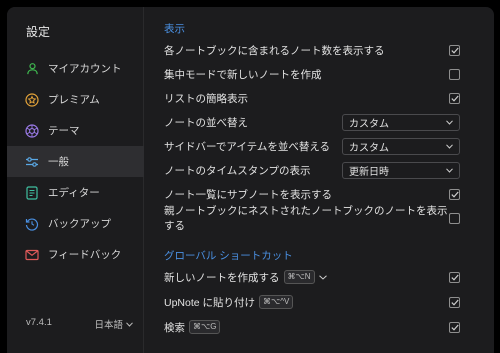  Describe the element at coordinates (206, 98) in the screenshot. I see `setting-label: リストの簡略表示` at that location.